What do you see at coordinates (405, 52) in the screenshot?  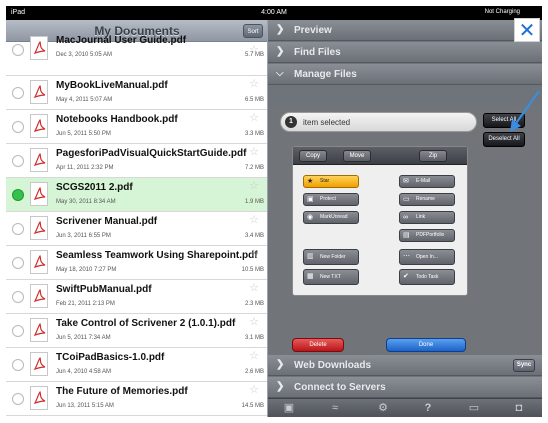 I see `find-files-section: ❯ Find Files` at bounding box center [405, 52].